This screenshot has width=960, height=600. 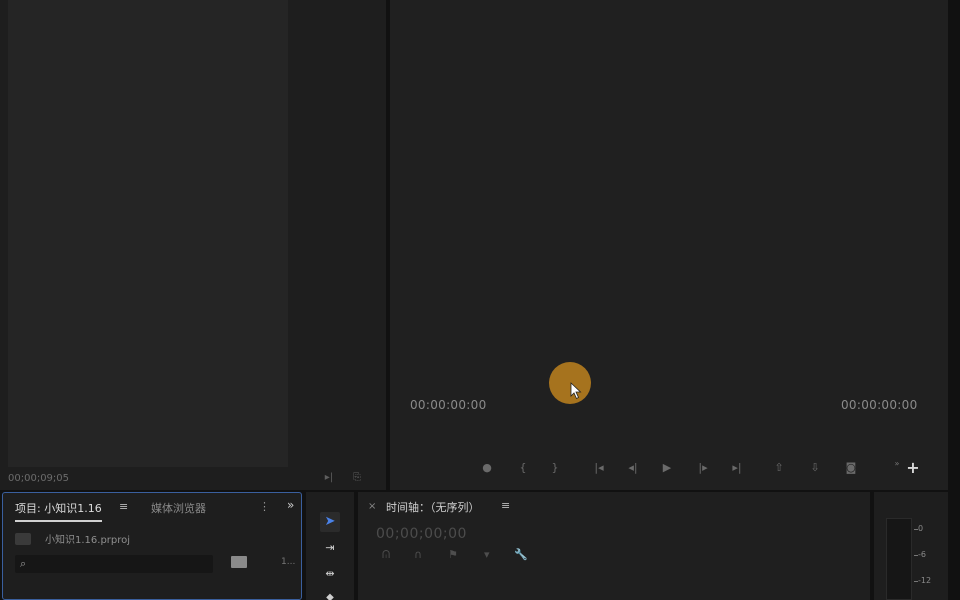 I want to click on project-search-input, so click(x=114, y=564).